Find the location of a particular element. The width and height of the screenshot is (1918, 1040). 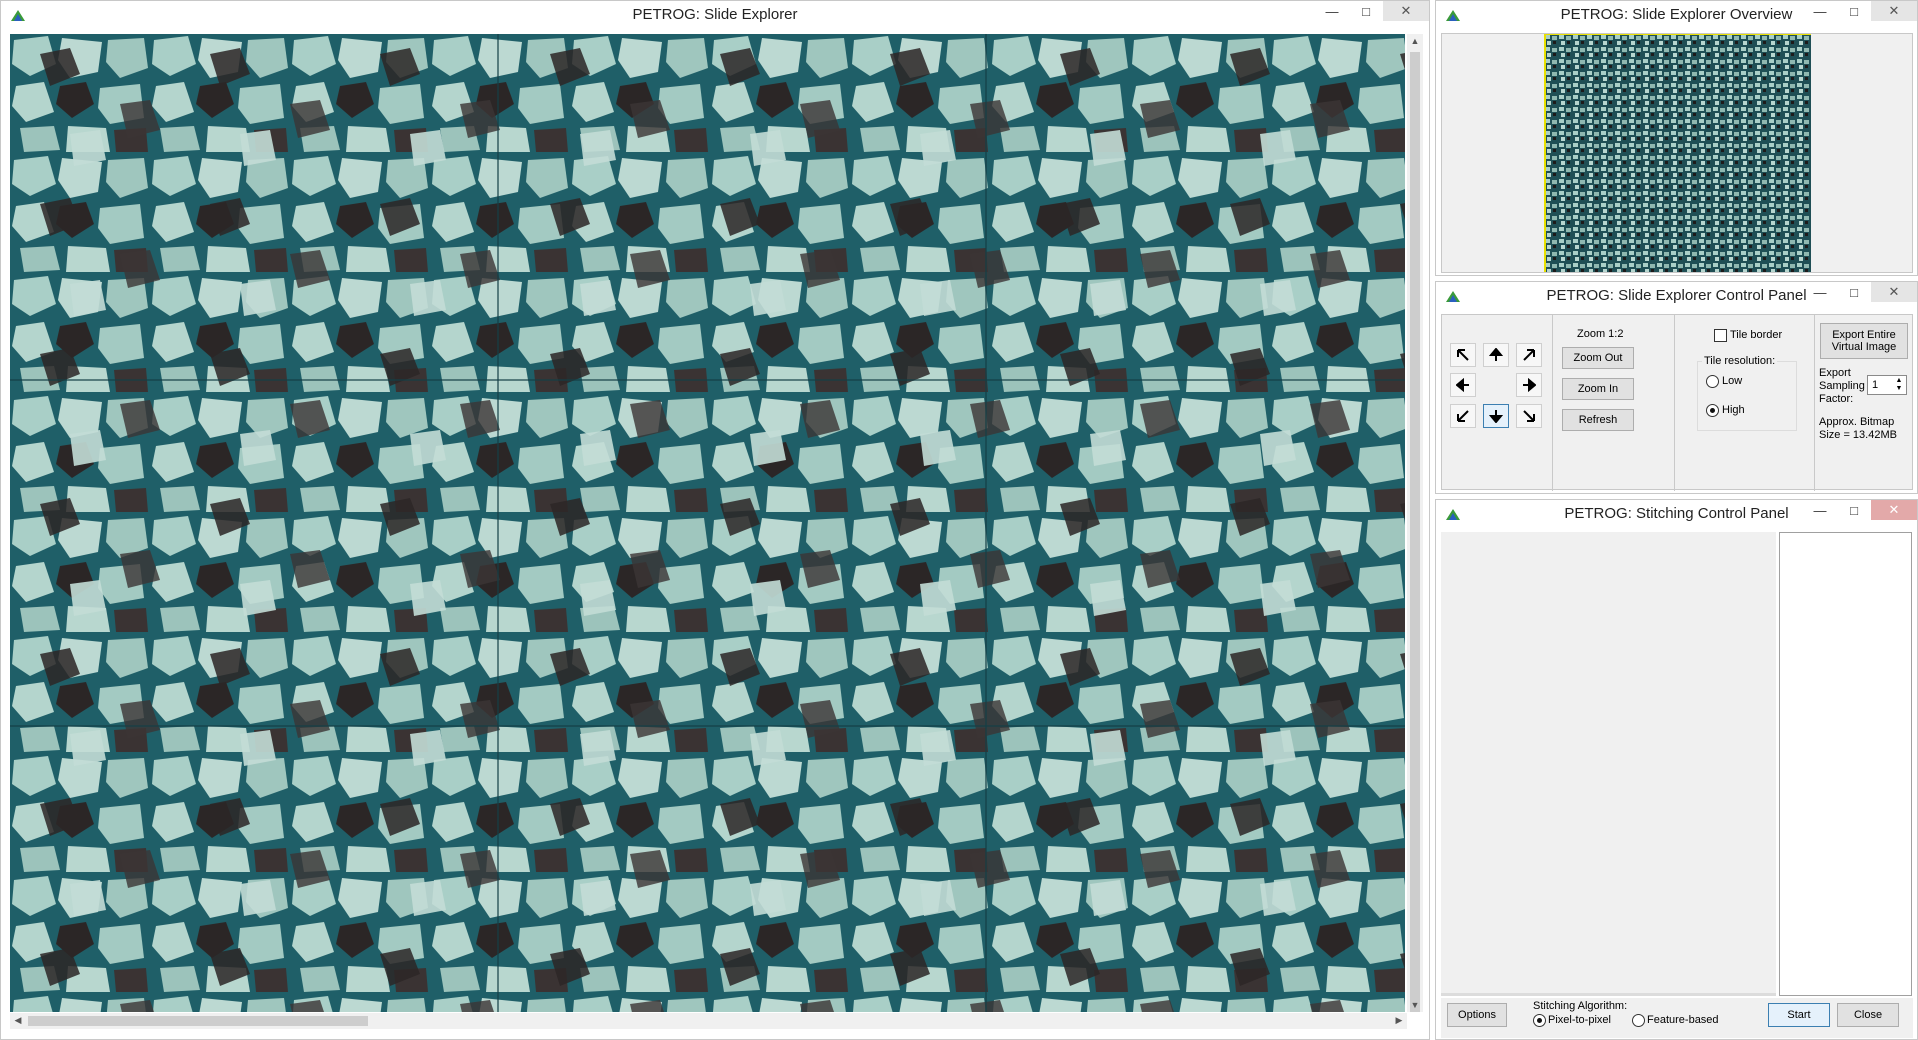

arrow-down-icon is located at coordinates (1496, 416).